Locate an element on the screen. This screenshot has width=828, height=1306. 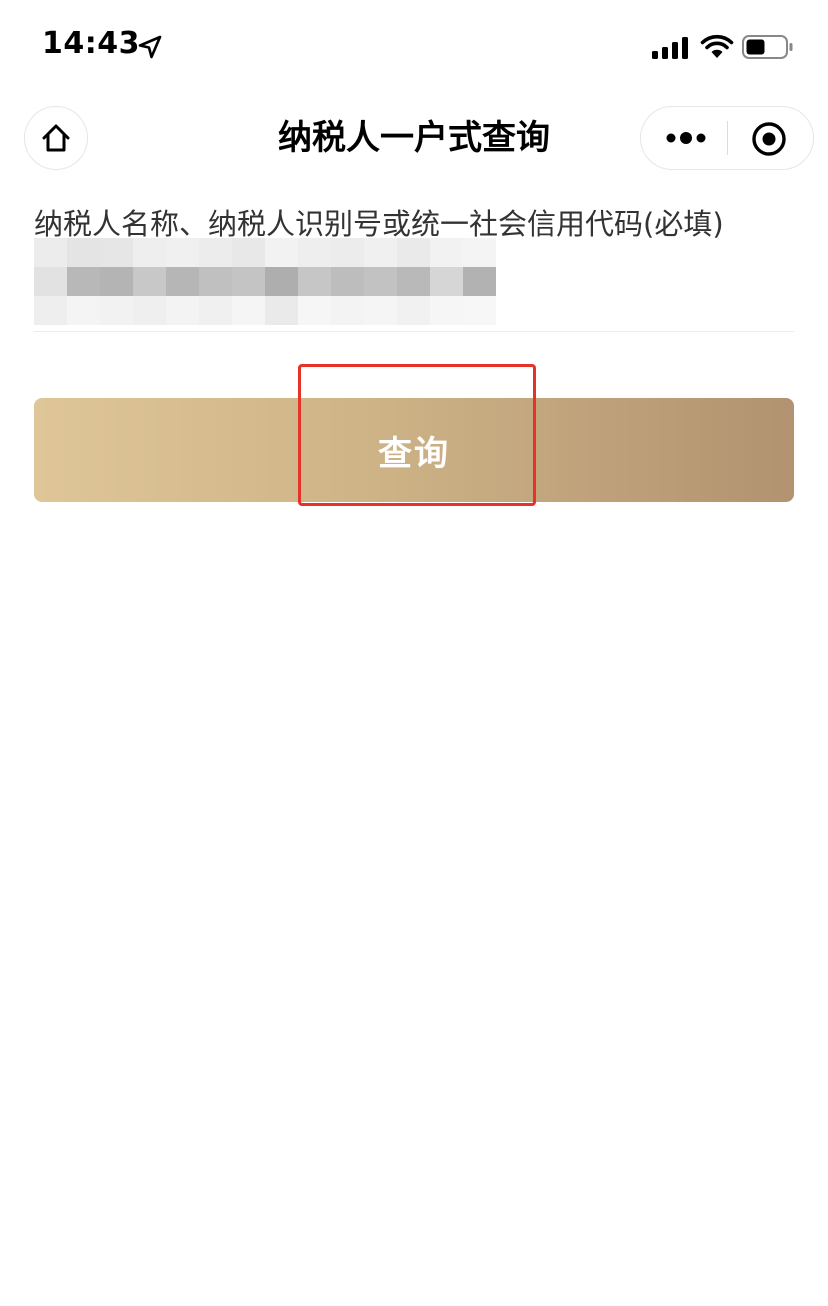
home-button is located at coordinates (56, 138).